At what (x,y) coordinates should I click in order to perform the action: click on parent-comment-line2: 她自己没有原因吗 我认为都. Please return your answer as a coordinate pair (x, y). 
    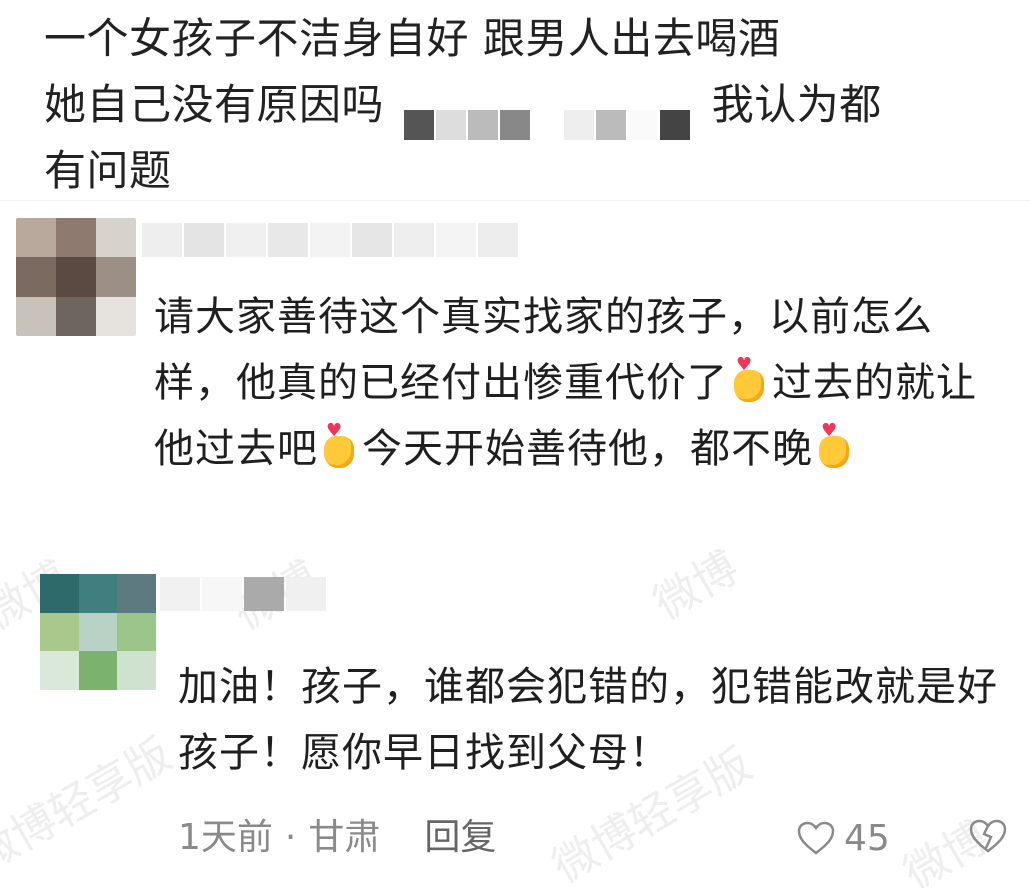
    Looking at the image, I should click on (524, 106).